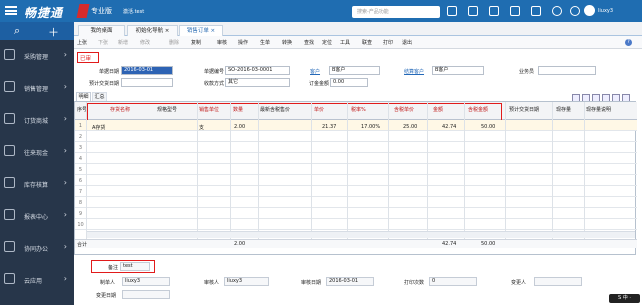  What do you see at coordinates (33, 281) in the screenshot?
I see `sidebar-item-label: 云应用` at bounding box center [33, 281].